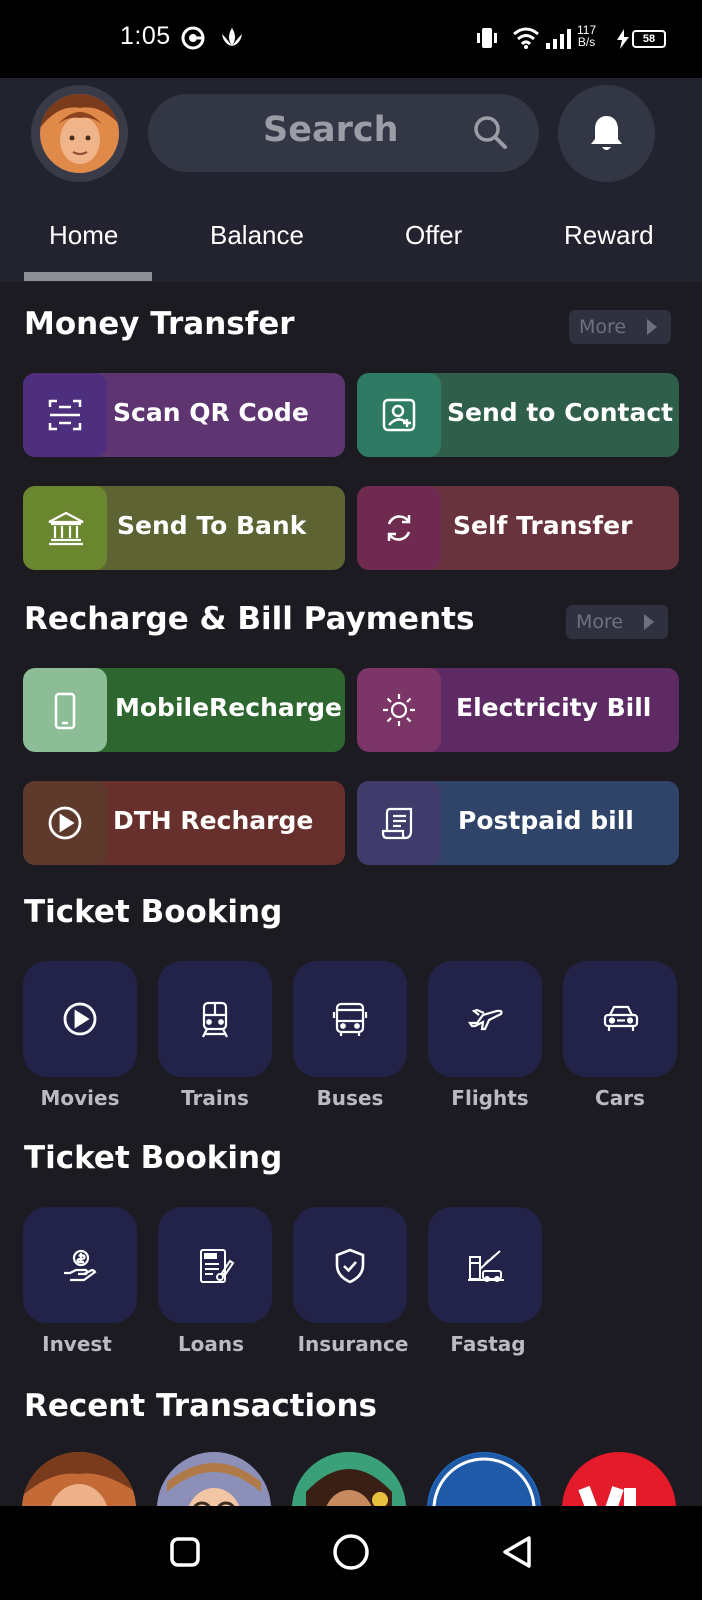  I want to click on circle-icon, so click(351, 1552).